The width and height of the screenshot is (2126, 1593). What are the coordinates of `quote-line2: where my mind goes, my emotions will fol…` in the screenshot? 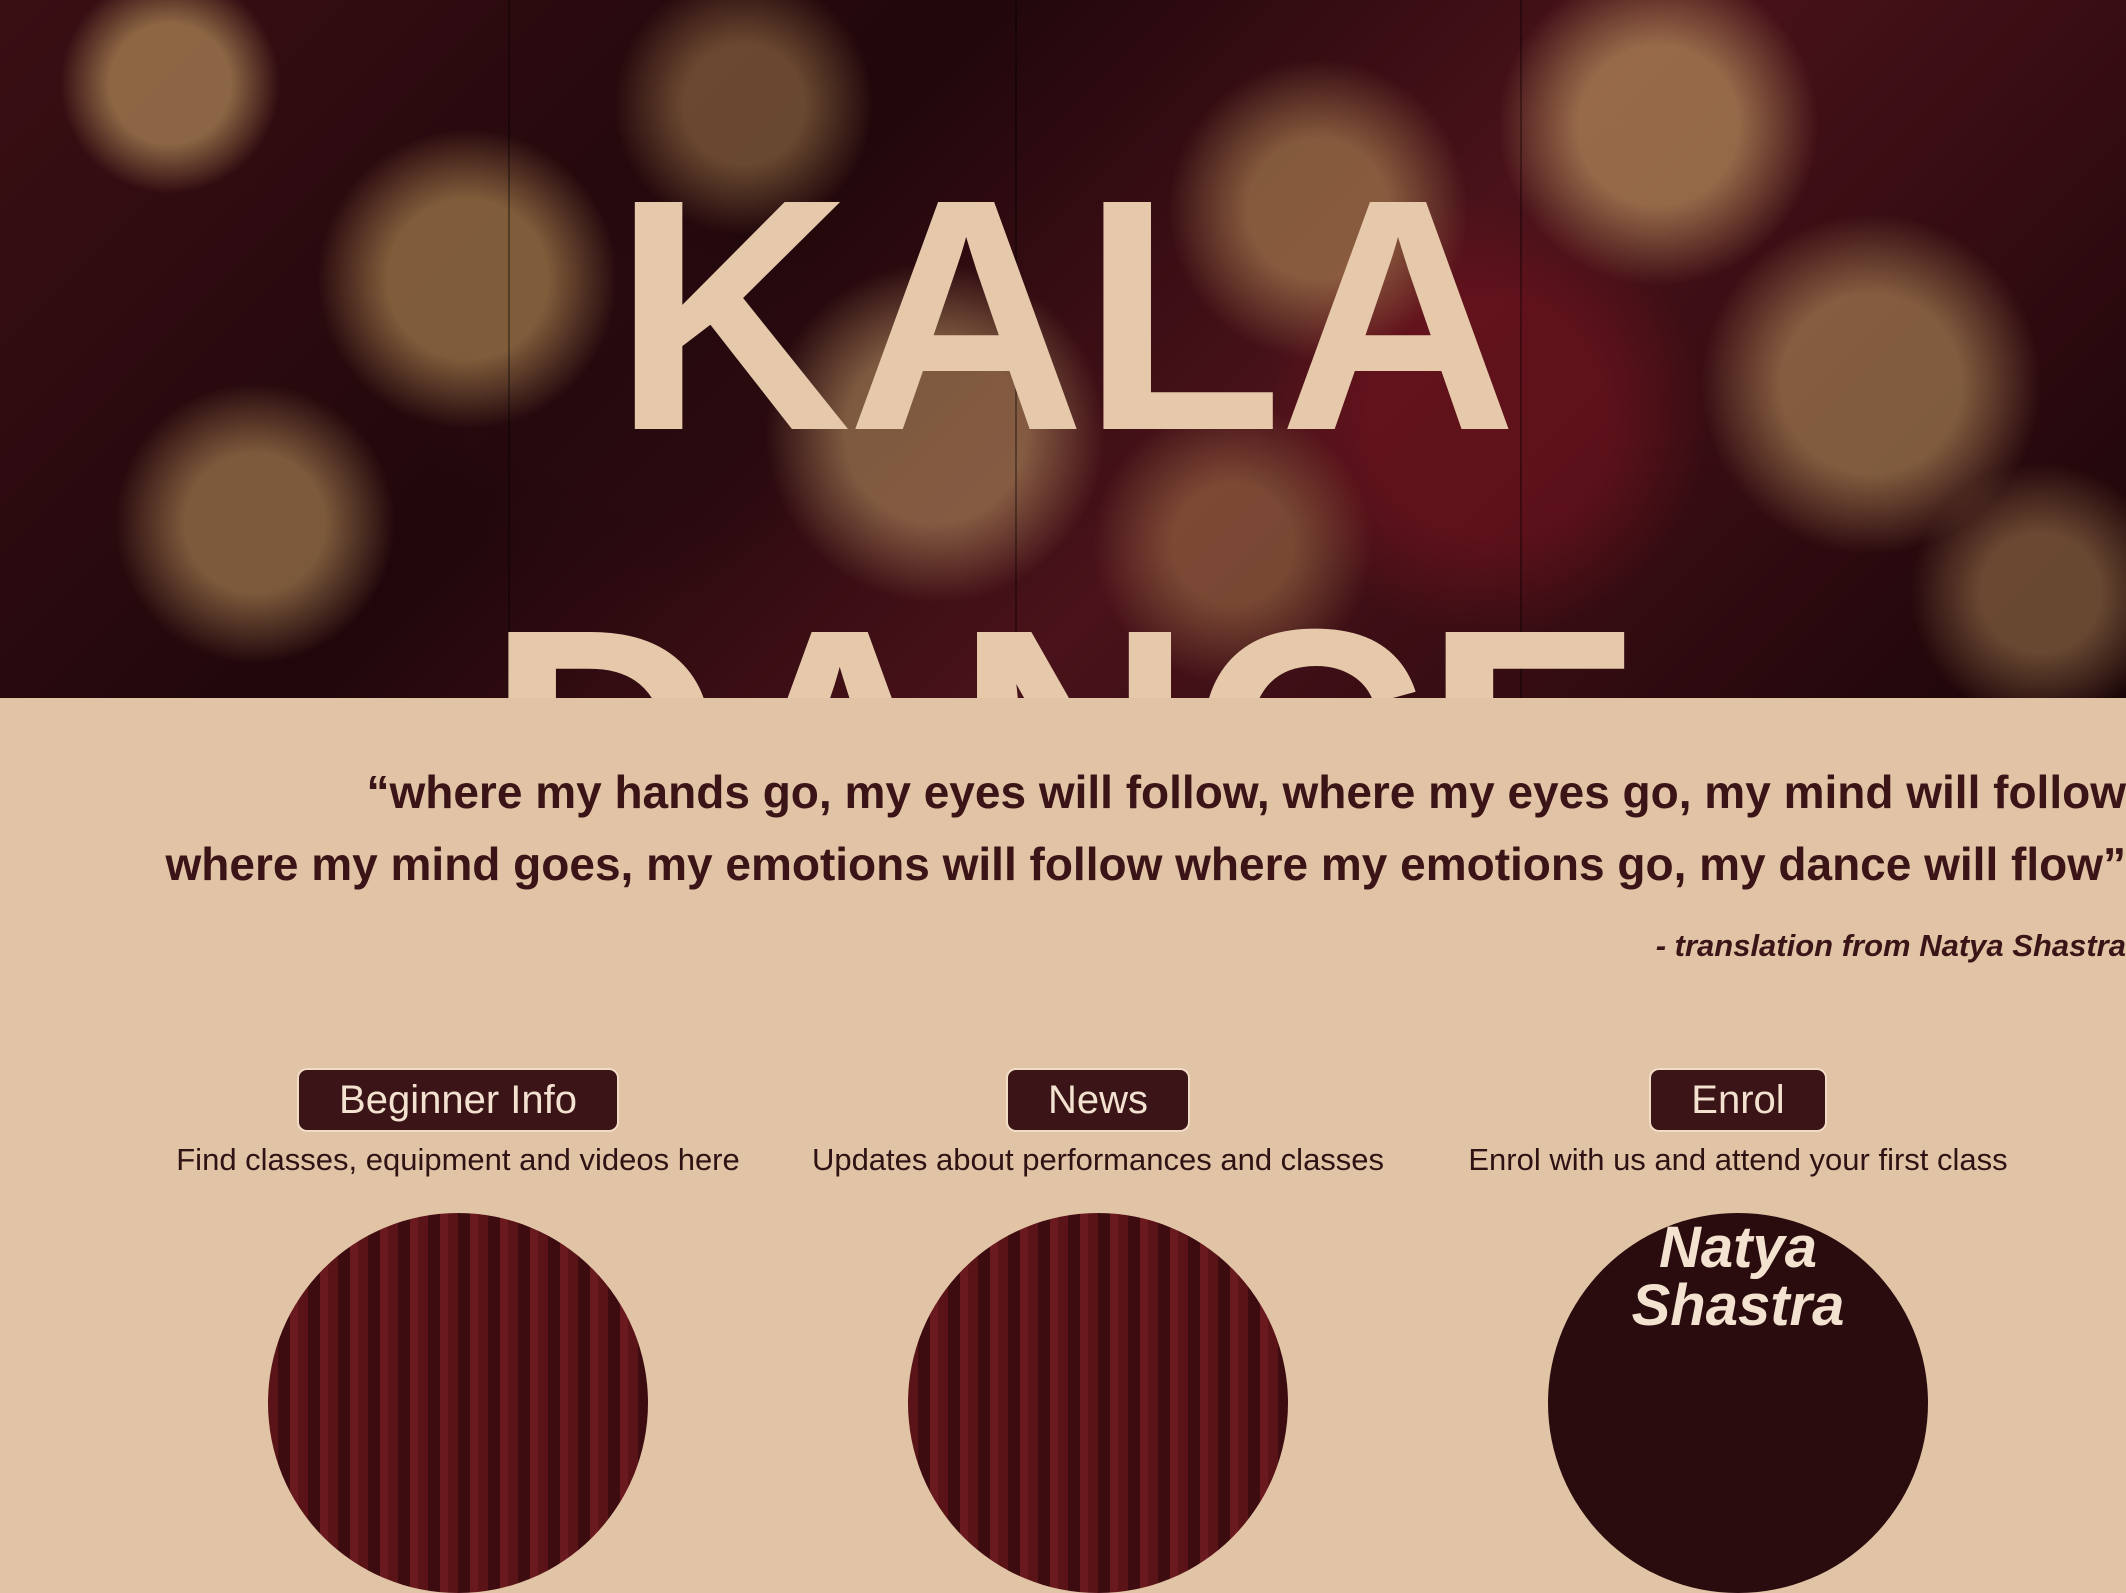 It's located at (1145, 864).